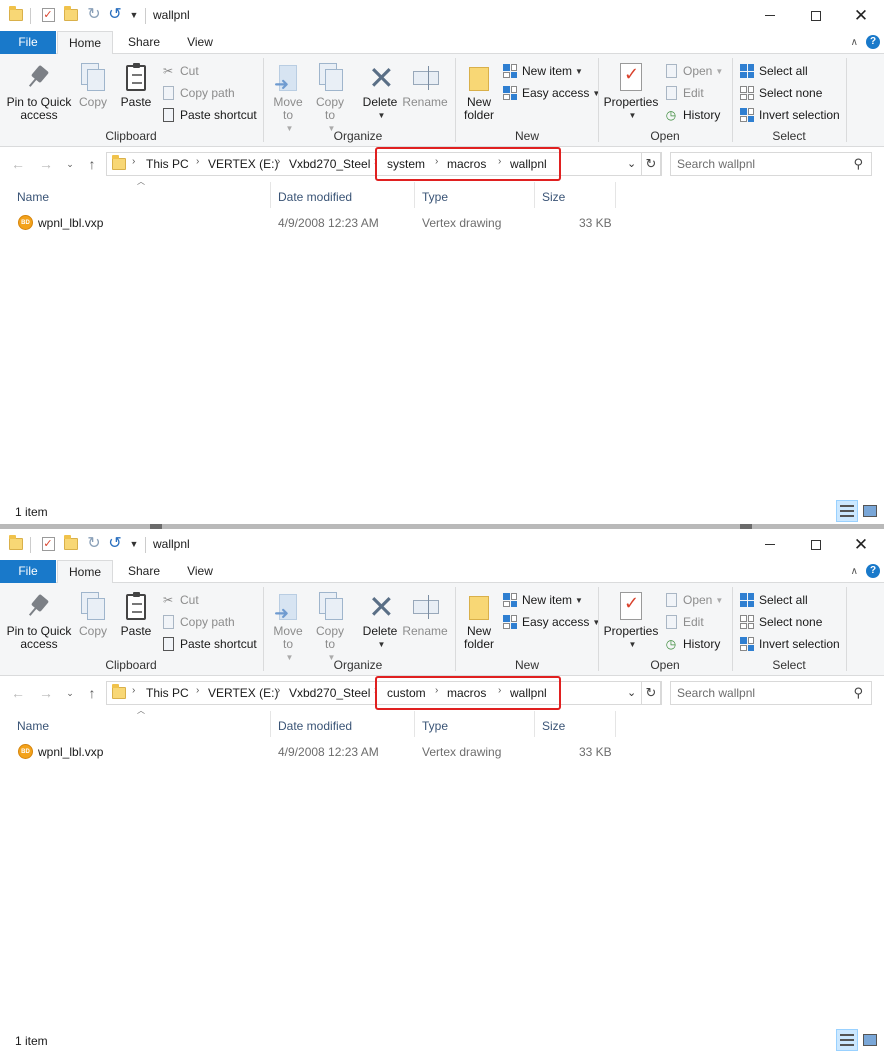  I want to click on column-header-date-modified: Date modified, so click(315, 197).